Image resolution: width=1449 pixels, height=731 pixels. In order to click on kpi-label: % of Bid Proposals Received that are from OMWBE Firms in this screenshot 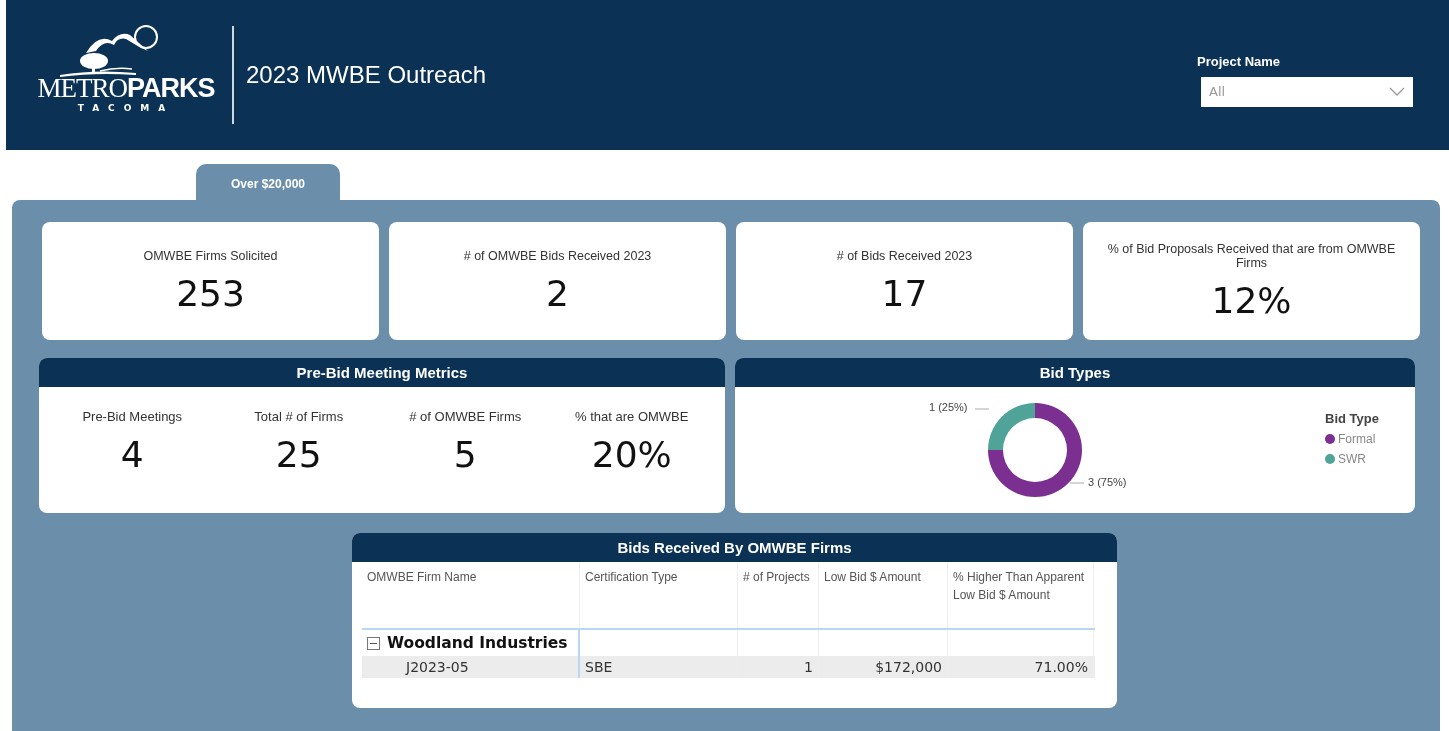, I will do `click(1251, 255)`.